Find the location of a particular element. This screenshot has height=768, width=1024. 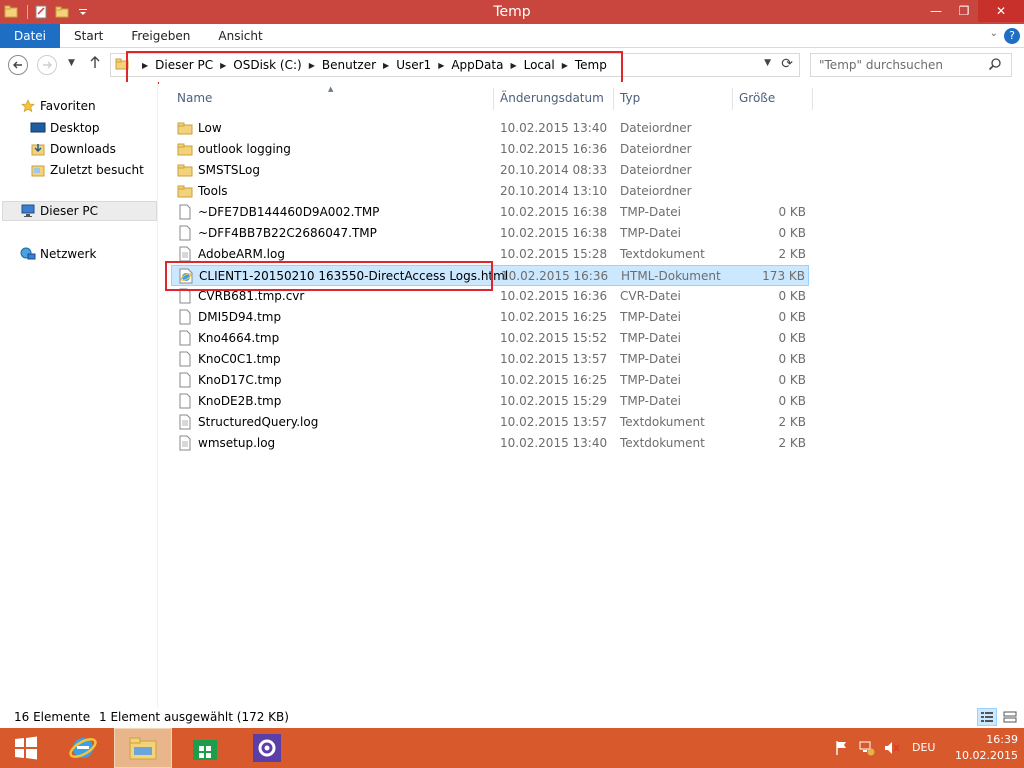

minimize-button: — is located at coordinates (936, 11).